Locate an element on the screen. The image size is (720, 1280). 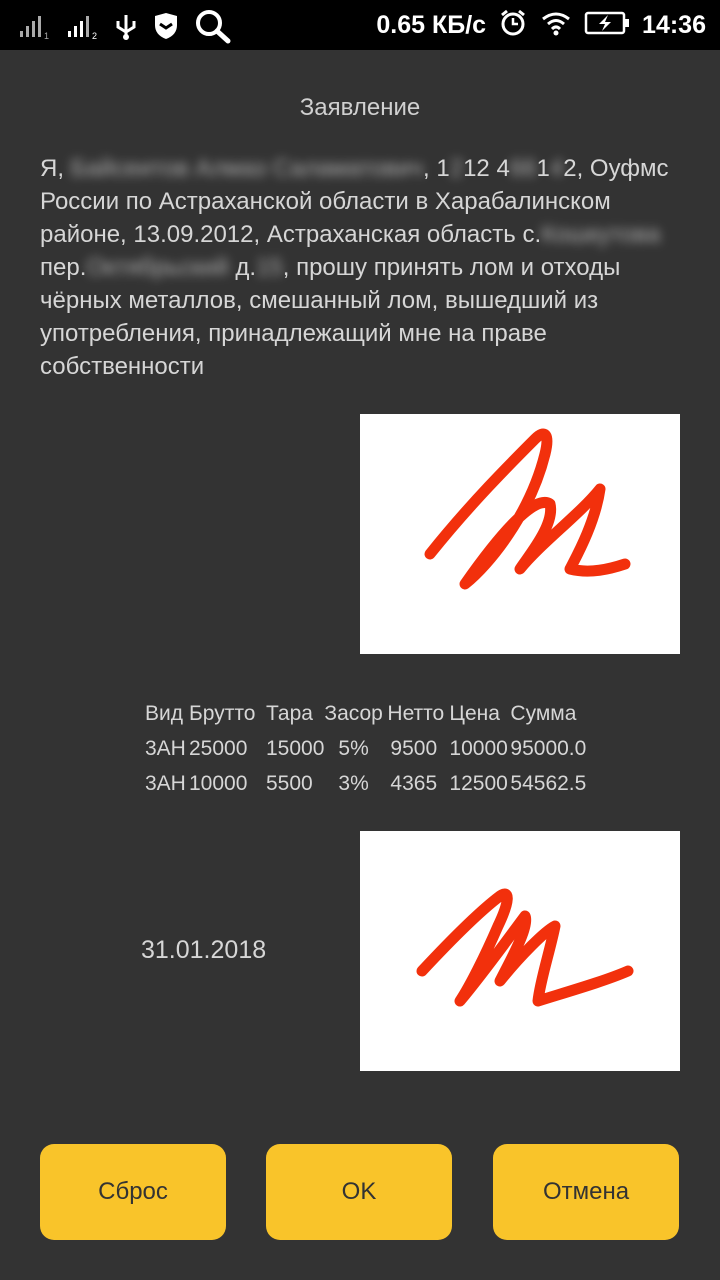
cell-tare: 15000 is located at coordinates (295, 748).